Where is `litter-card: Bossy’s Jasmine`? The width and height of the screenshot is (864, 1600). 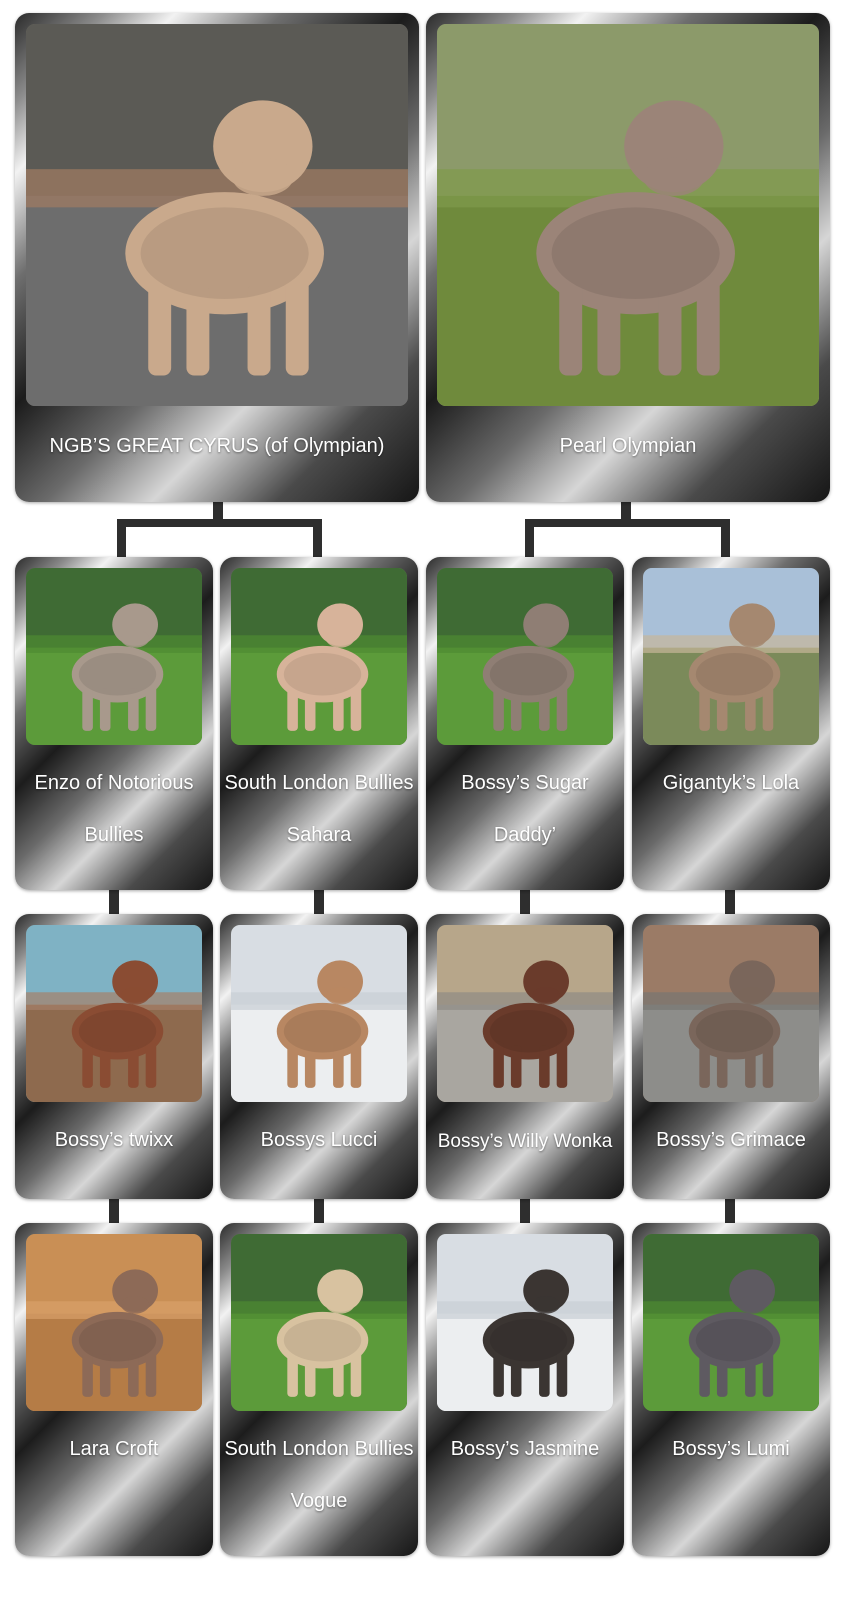 litter-card: Bossy’s Jasmine is located at coordinates (525, 1389).